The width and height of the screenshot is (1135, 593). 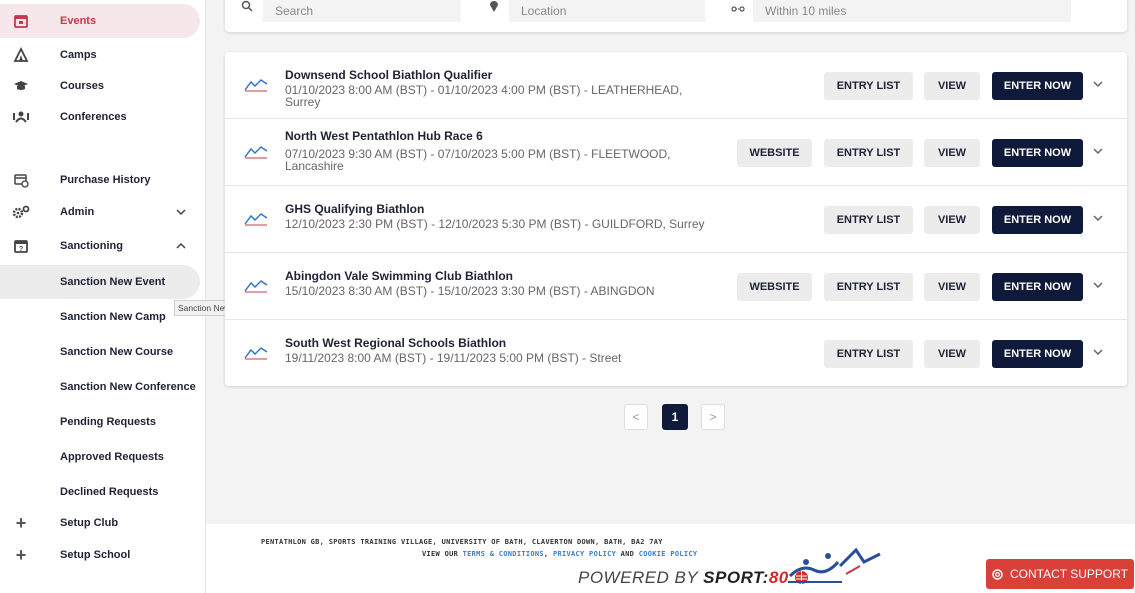 What do you see at coordinates (21, 86) in the screenshot?
I see `graduation-cap-icon` at bounding box center [21, 86].